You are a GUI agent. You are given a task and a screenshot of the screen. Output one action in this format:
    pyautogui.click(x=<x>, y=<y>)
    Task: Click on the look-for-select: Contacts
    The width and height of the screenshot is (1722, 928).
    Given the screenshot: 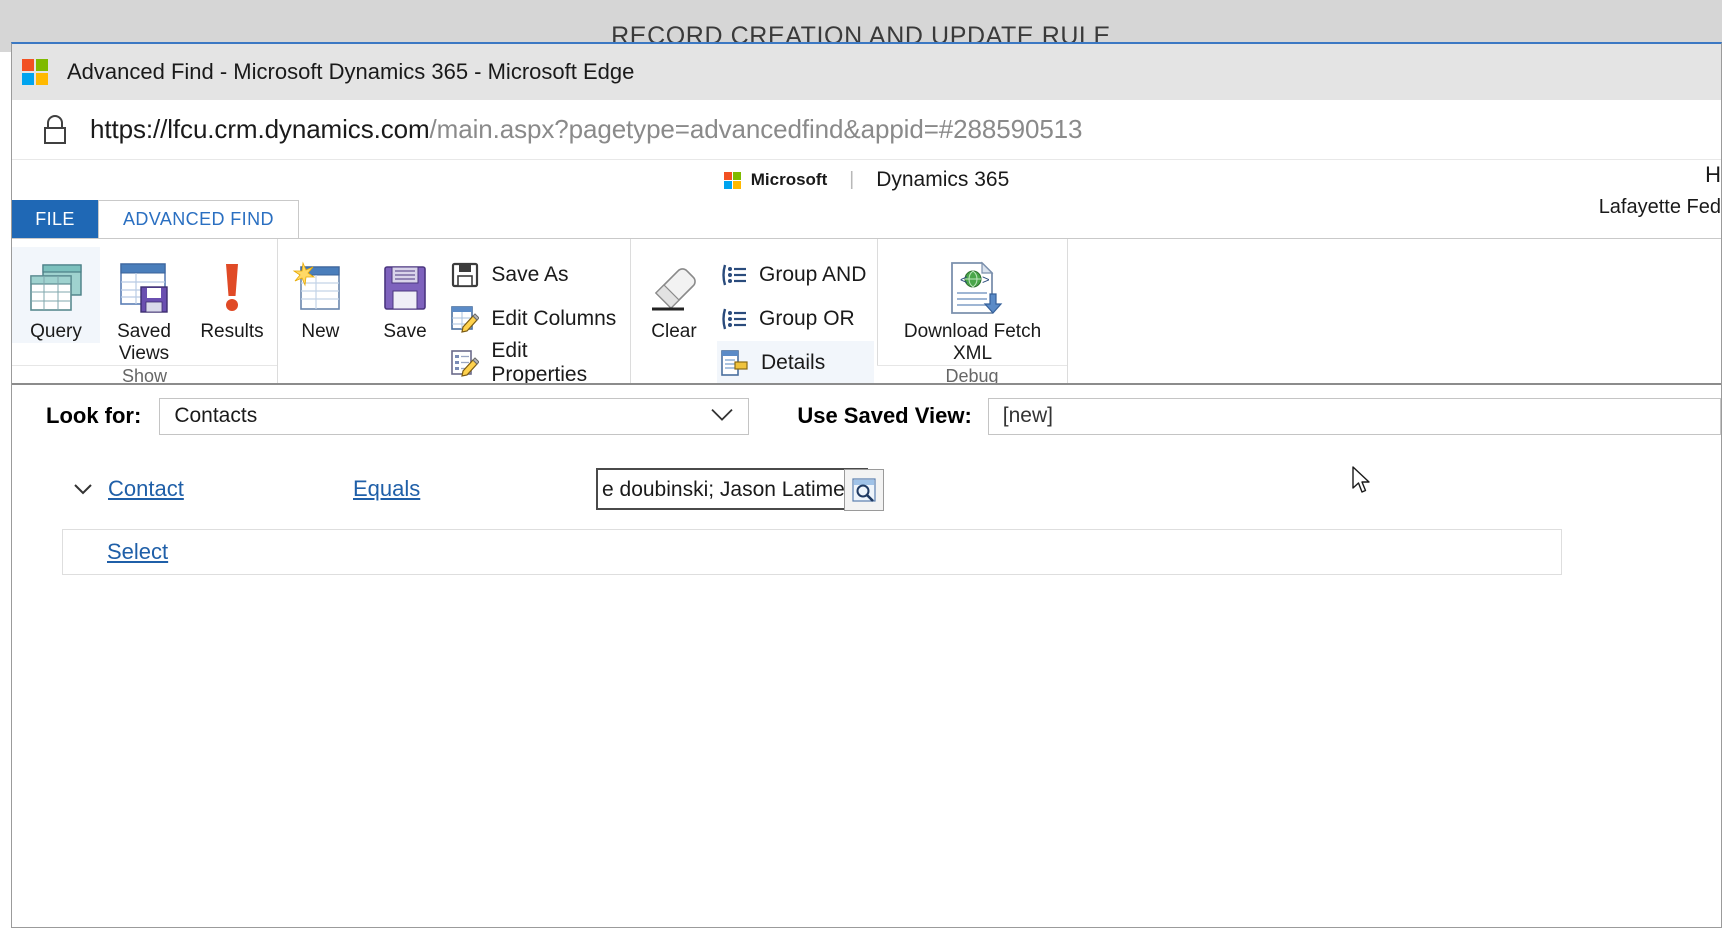 What is the action you would take?
    pyautogui.click(x=454, y=416)
    